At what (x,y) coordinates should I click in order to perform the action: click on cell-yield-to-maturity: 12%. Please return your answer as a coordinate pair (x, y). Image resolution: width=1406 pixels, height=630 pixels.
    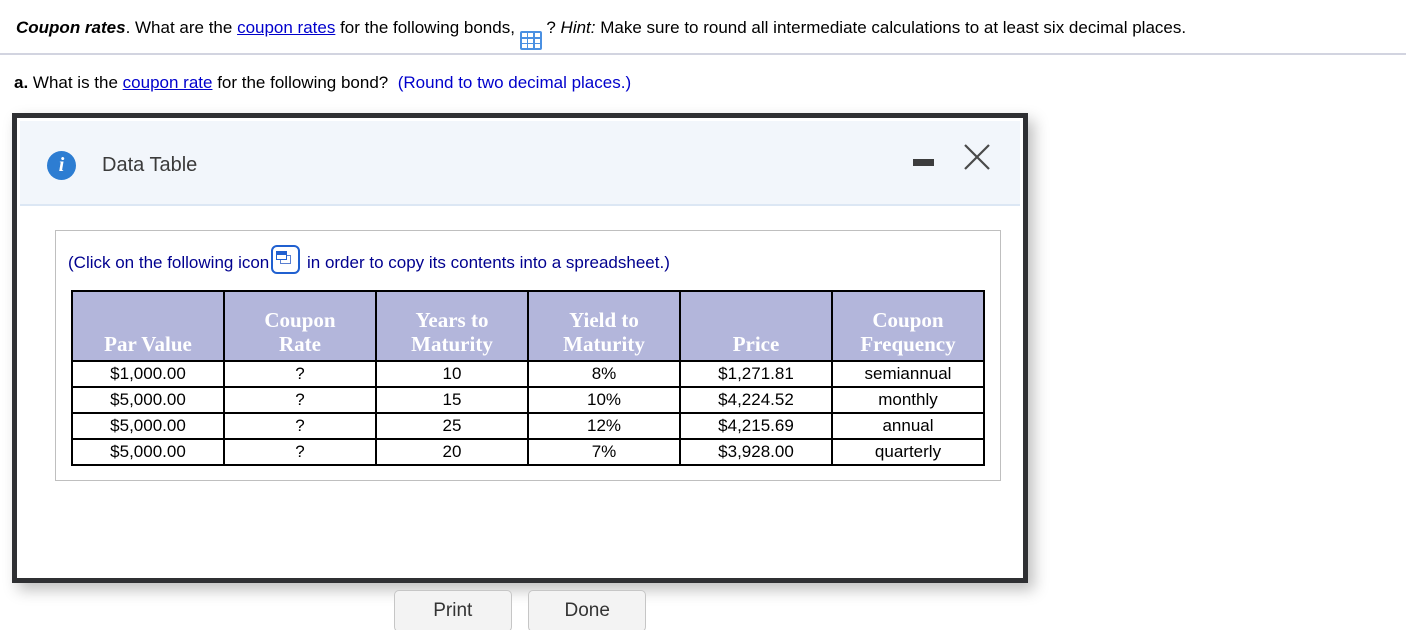
    Looking at the image, I should click on (604, 426).